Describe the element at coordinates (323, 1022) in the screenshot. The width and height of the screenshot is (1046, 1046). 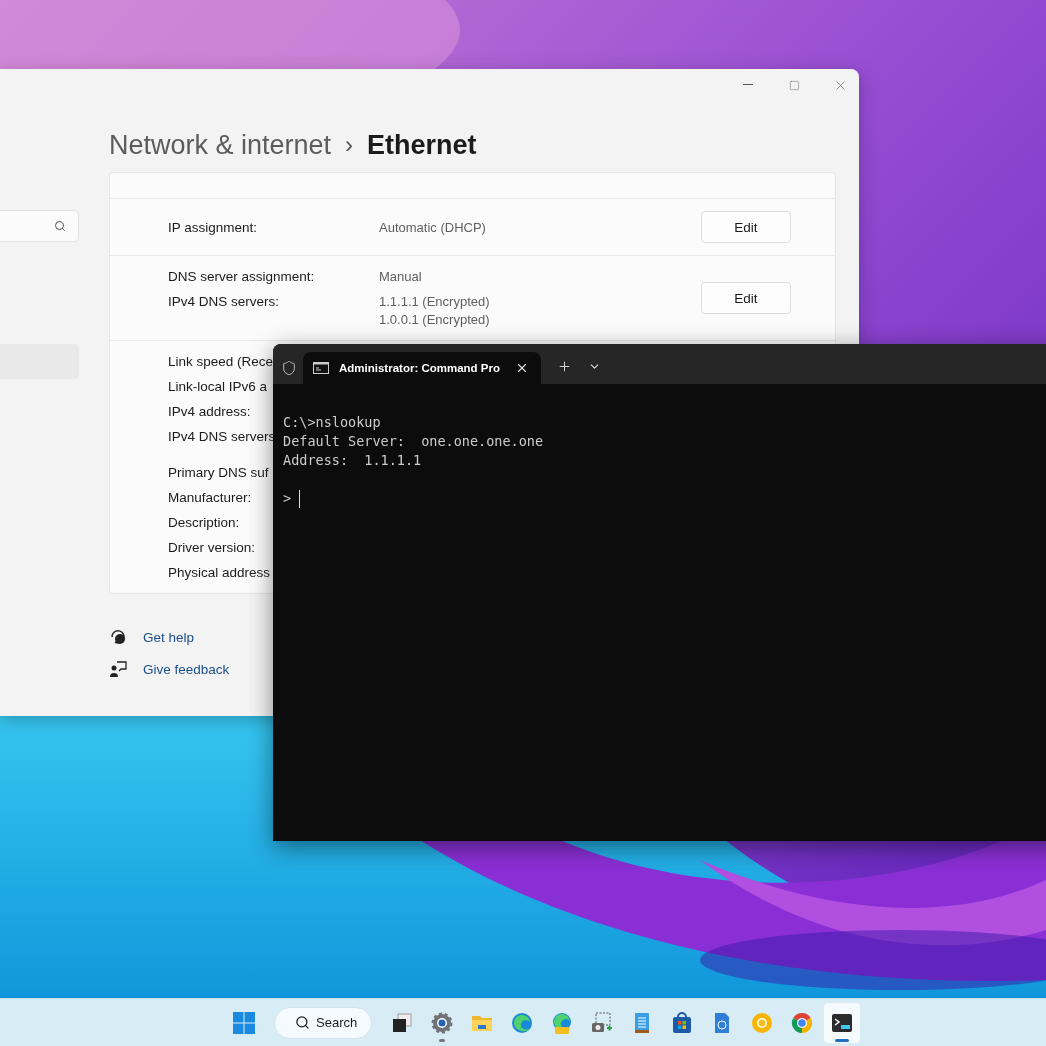
I see `taskbar-search: Search` at that location.